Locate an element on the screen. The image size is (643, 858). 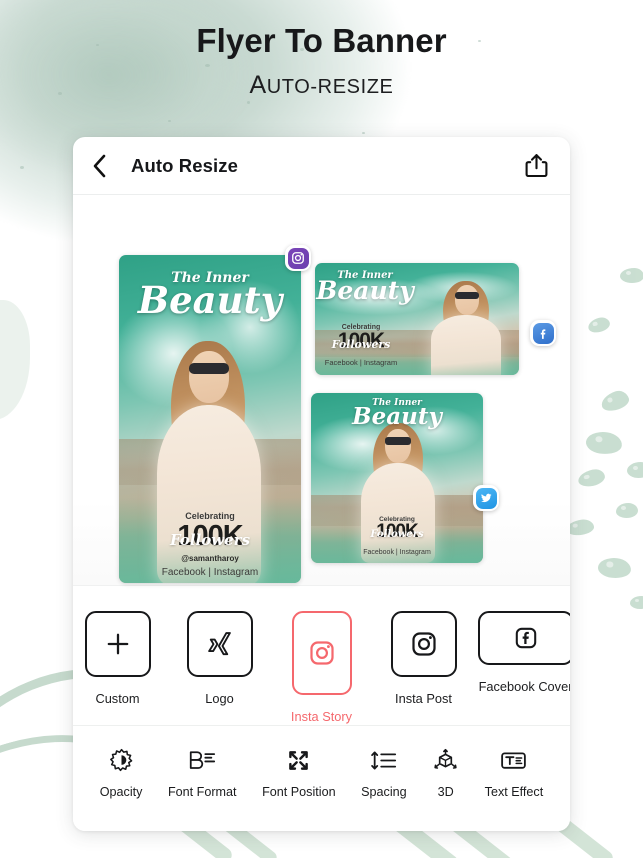
format-option-custom: Custom is located at coordinates (118, 658).